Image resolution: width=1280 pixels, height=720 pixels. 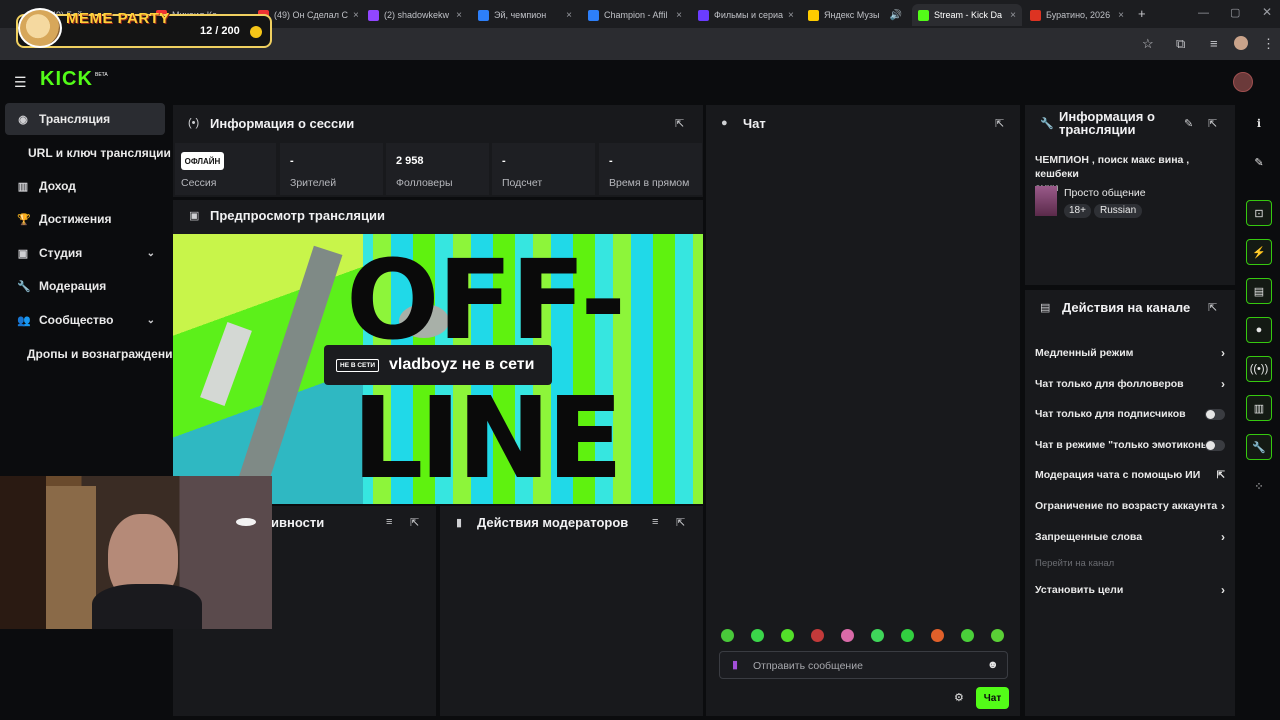 What do you see at coordinates (525, 15) in the screenshot?
I see `browser-tab: Эй, чемпион ×` at bounding box center [525, 15].